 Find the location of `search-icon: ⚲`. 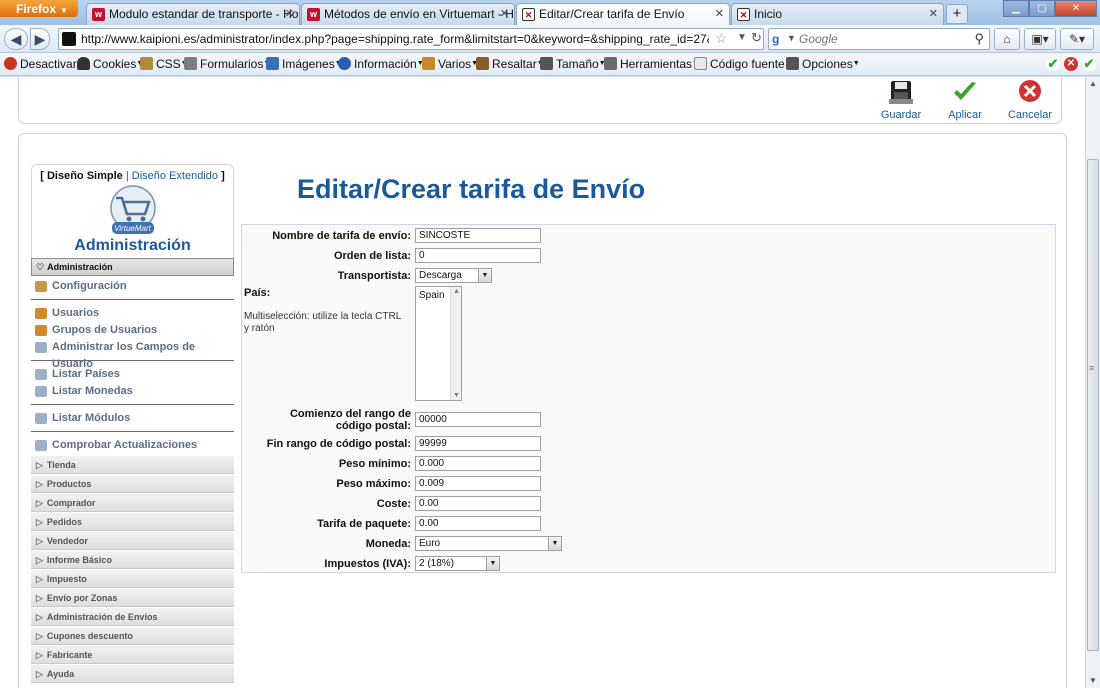

search-icon: ⚲ is located at coordinates (979, 39).